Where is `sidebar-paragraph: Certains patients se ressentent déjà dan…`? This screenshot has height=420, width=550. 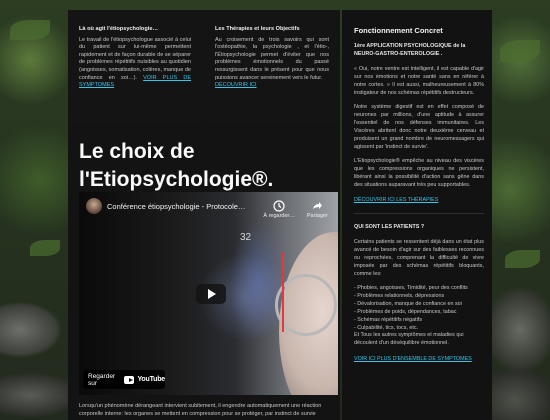 sidebar-paragraph: Certains patients se ressentent déjà dan… is located at coordinates (419, 258).